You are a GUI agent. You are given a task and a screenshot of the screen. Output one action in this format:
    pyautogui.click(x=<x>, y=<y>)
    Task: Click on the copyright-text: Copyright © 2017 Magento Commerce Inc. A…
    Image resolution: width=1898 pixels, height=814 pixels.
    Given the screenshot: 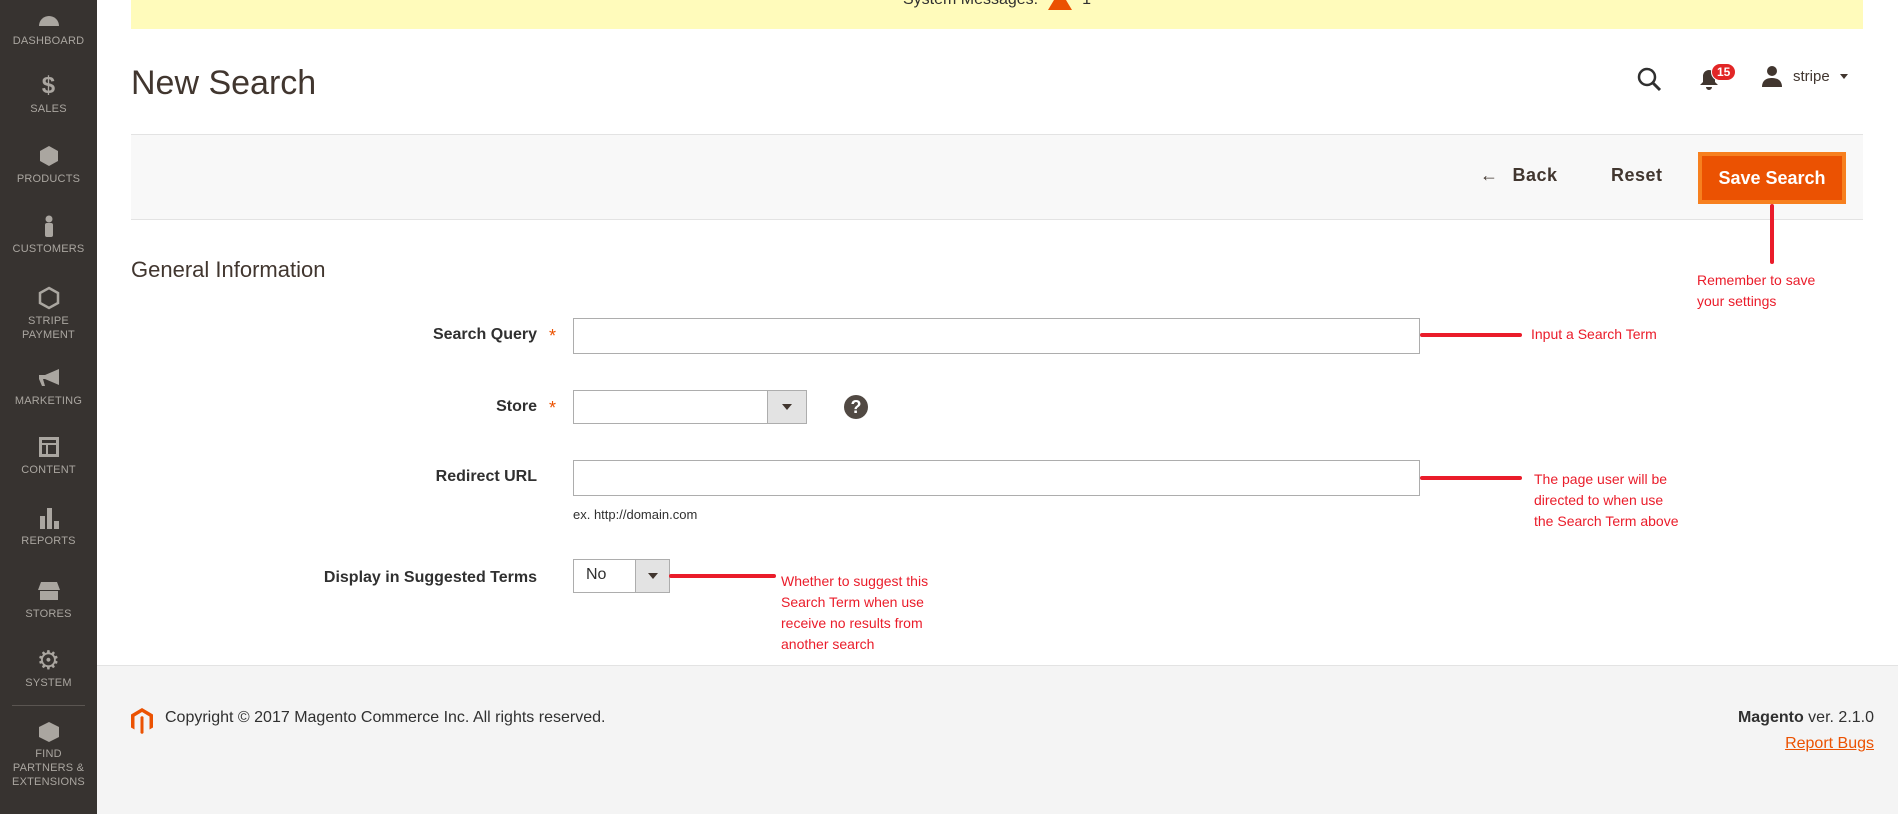 What is the action you would take?
    pyautogui.click(x=385, y=717)
    